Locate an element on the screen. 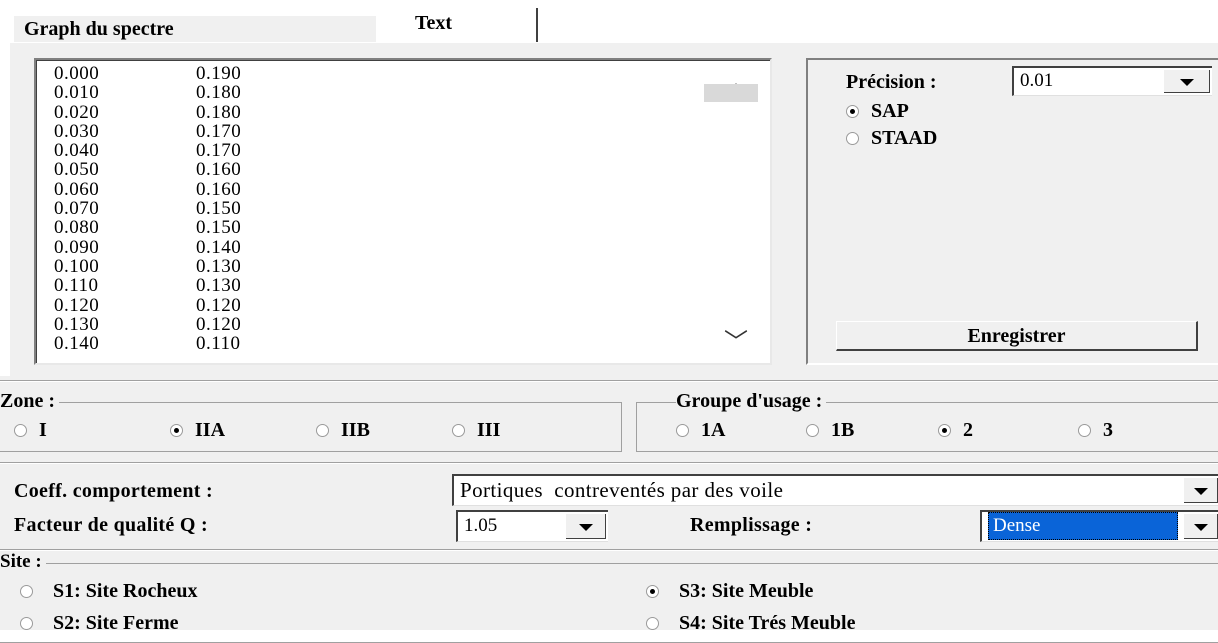  radio-staad-dot is located at coordinates (852, 138).